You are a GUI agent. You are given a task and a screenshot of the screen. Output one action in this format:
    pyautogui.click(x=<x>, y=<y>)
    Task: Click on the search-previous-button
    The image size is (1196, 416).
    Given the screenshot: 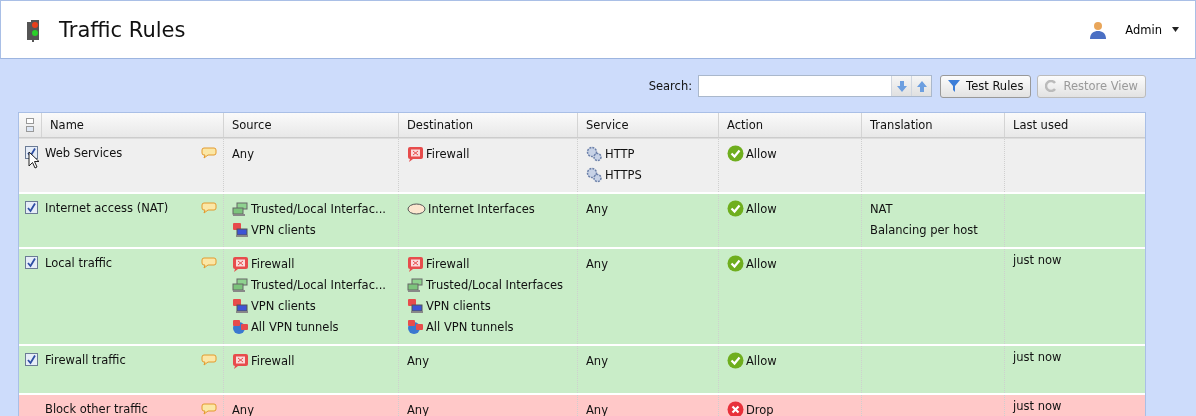 What is the action you would take?
    pyautogui.click(x=921, y=86)
    